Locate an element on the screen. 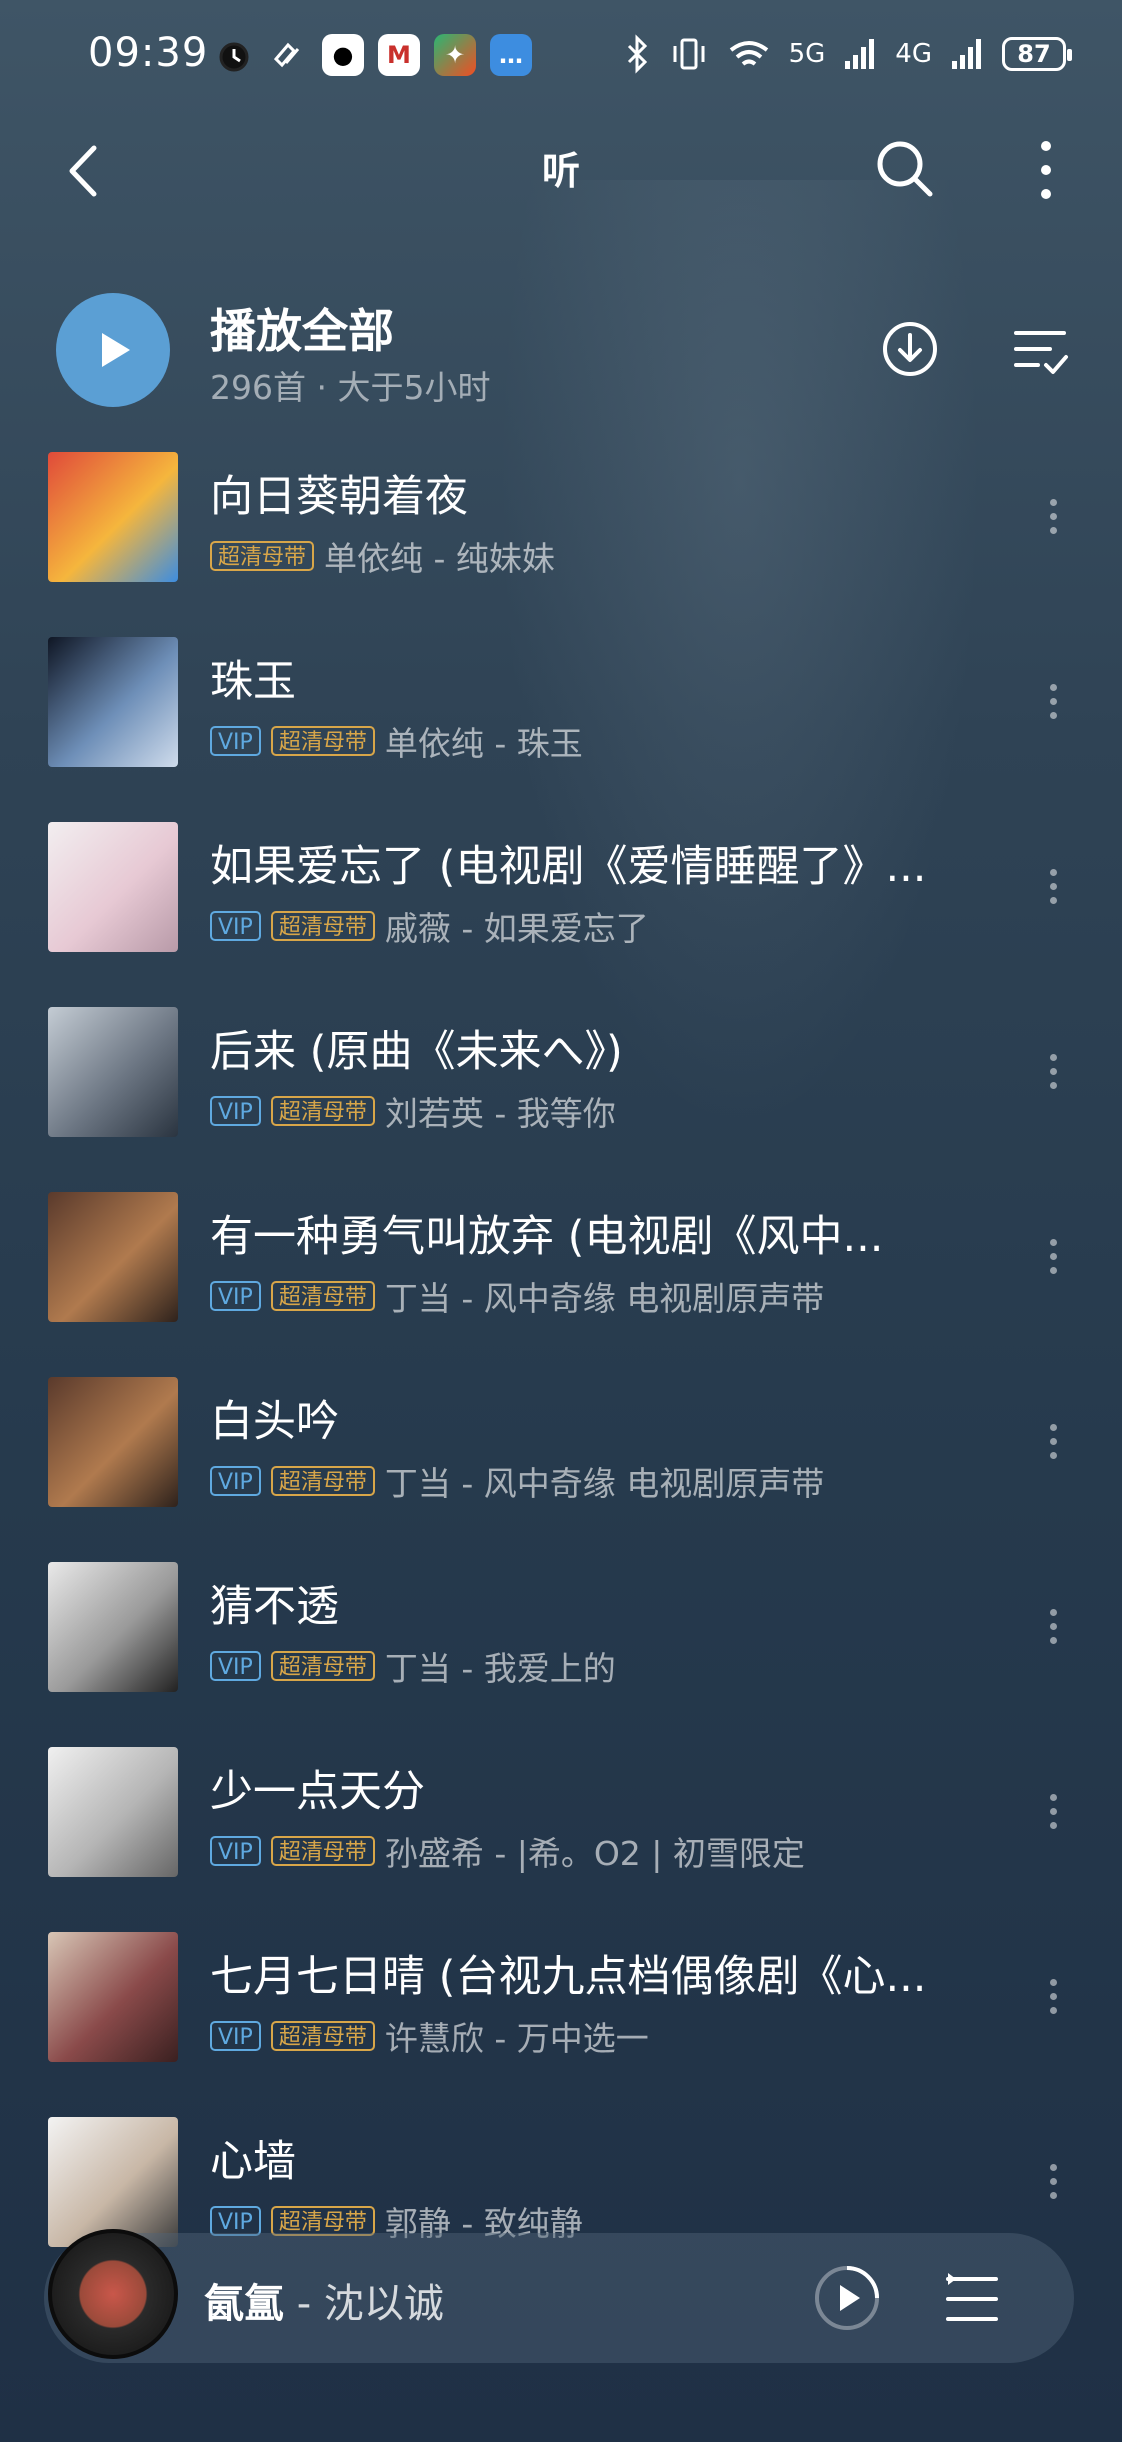 This screenshot has width=1122, height=2442. play-icon is located at coordinates (116, 350).